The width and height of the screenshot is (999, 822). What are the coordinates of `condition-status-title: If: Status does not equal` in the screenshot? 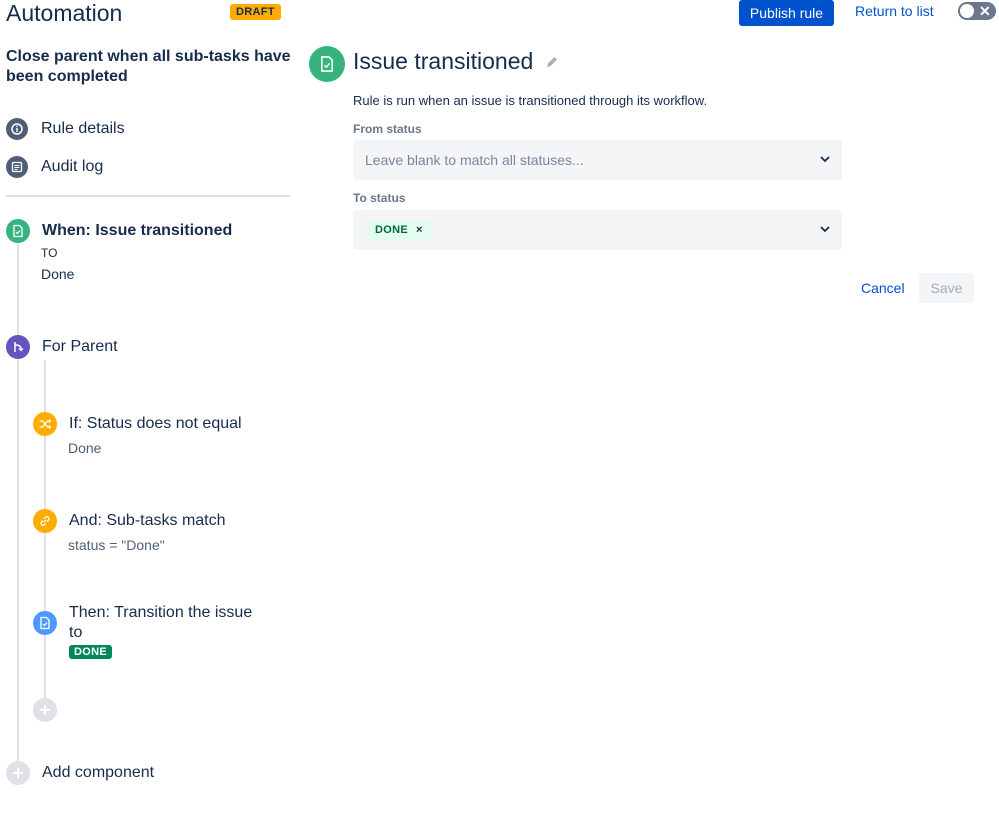 It's located at (155, 424).